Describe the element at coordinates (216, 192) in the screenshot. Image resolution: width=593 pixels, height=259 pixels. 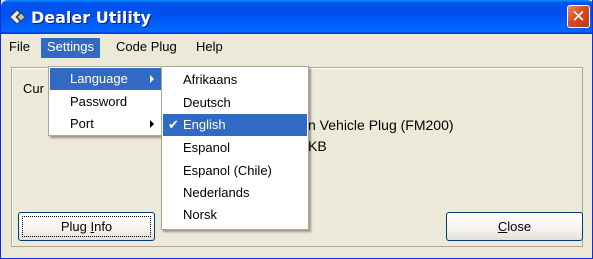
I see `language-nederlands-label: Nederlands` at that location.